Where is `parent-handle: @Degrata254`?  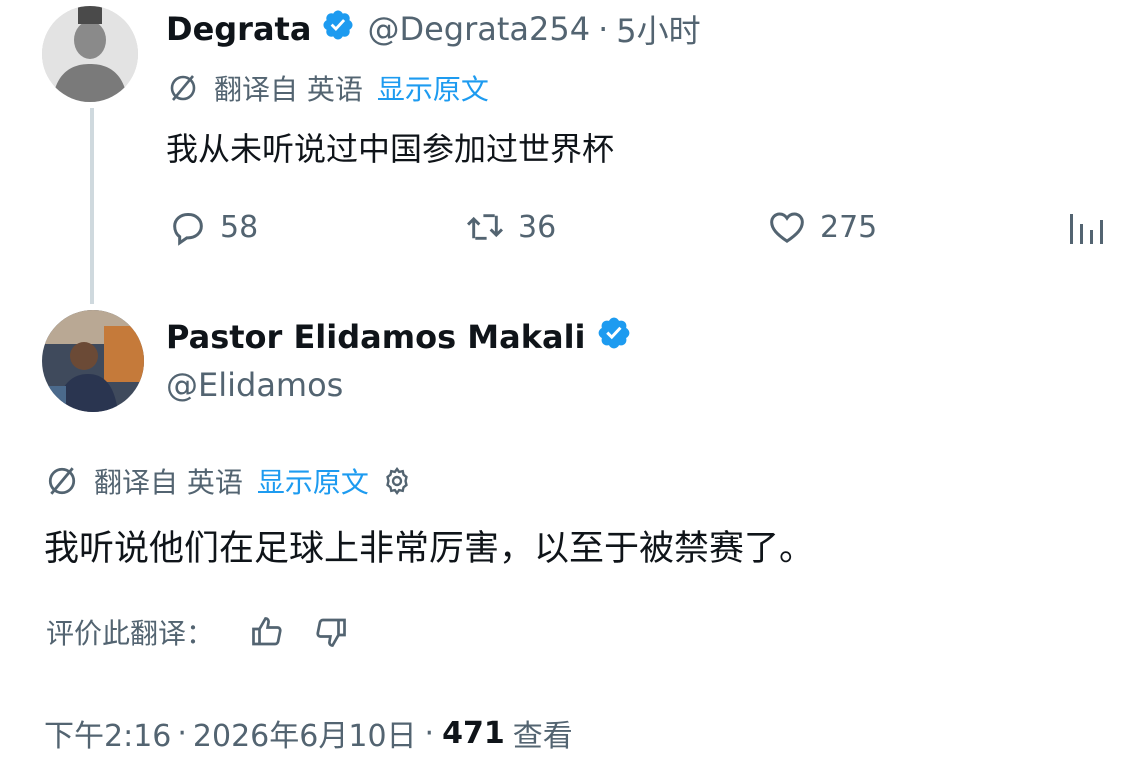 parent-handle: @Degrata254 is located at coordinates (478, 29).